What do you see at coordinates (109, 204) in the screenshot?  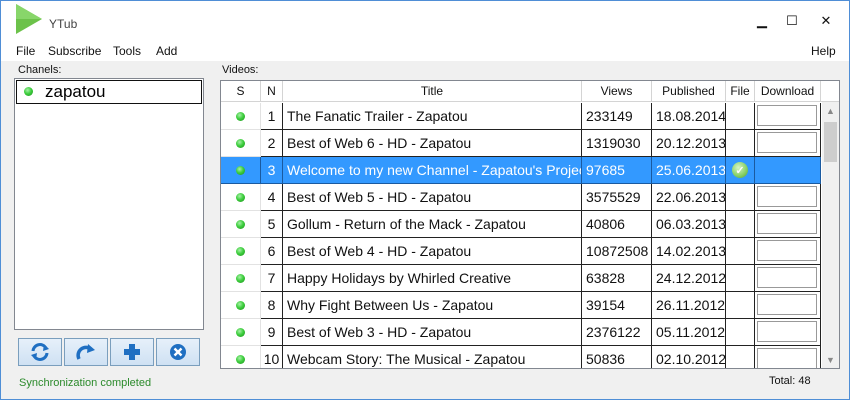 I see `channels-list: zapatou` at bounding box center [109, 204].